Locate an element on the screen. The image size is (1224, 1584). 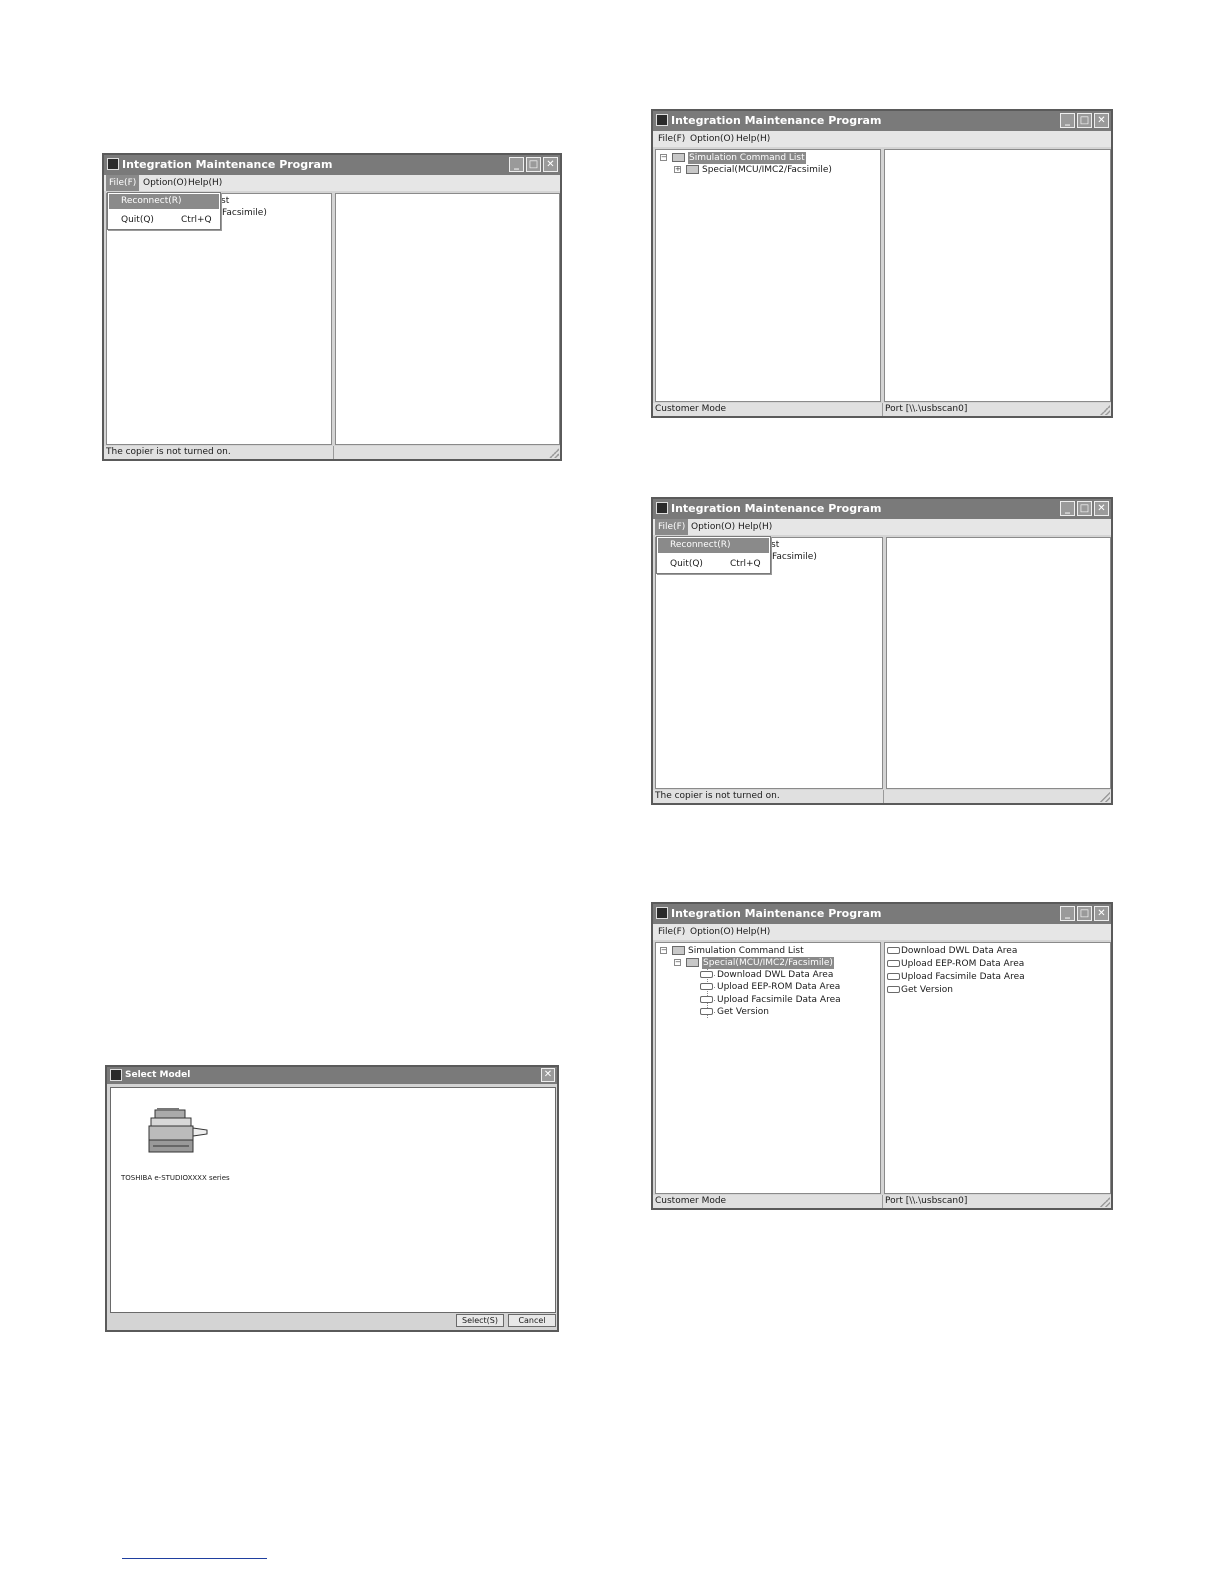
select-button: Select(S) is located at coordinates (480, 1320).